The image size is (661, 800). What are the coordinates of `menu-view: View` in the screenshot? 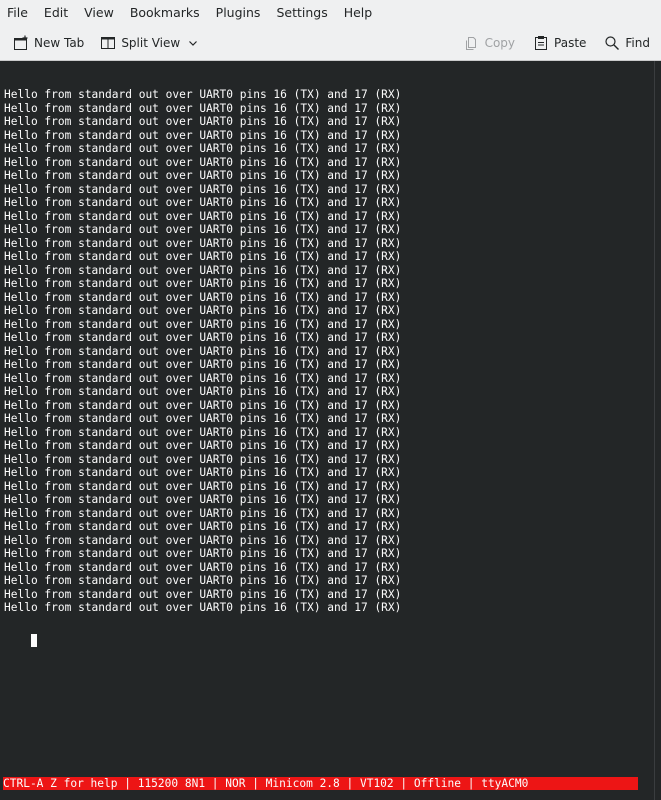 It's located at (99, 13).